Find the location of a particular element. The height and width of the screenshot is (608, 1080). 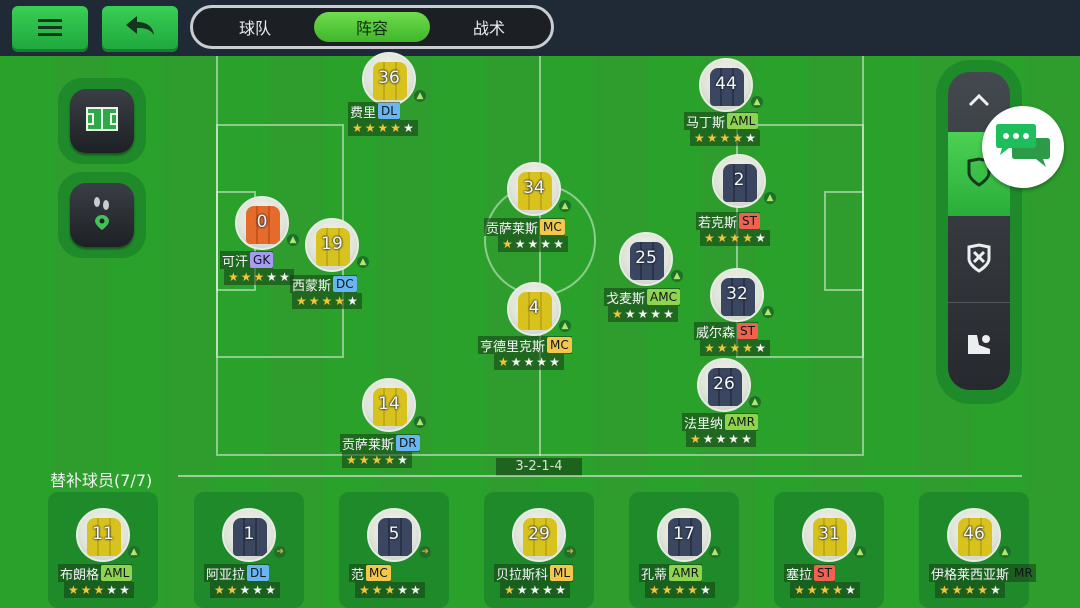

bench-card: 31 ▲ 塞拉 ST ★ ★ ★ ★ ★ is located at coordinates (829, 550).